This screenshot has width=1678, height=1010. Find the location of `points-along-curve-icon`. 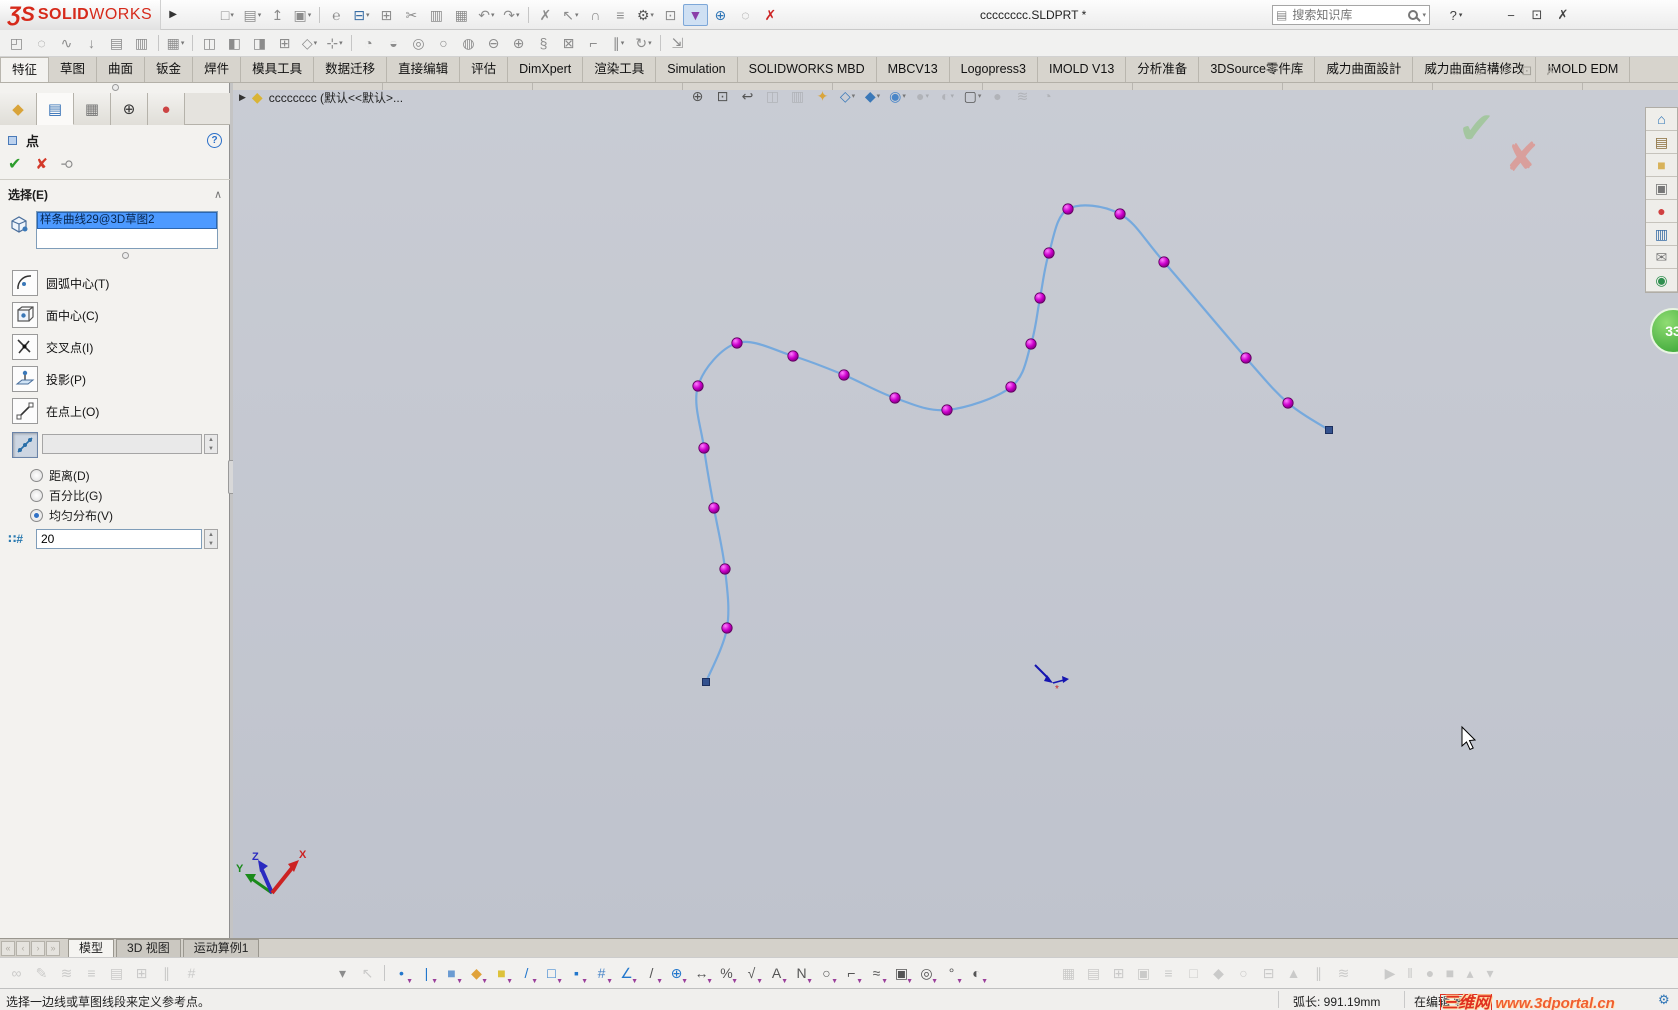

points-along-curve-icon is located at coordinates (25, 445).